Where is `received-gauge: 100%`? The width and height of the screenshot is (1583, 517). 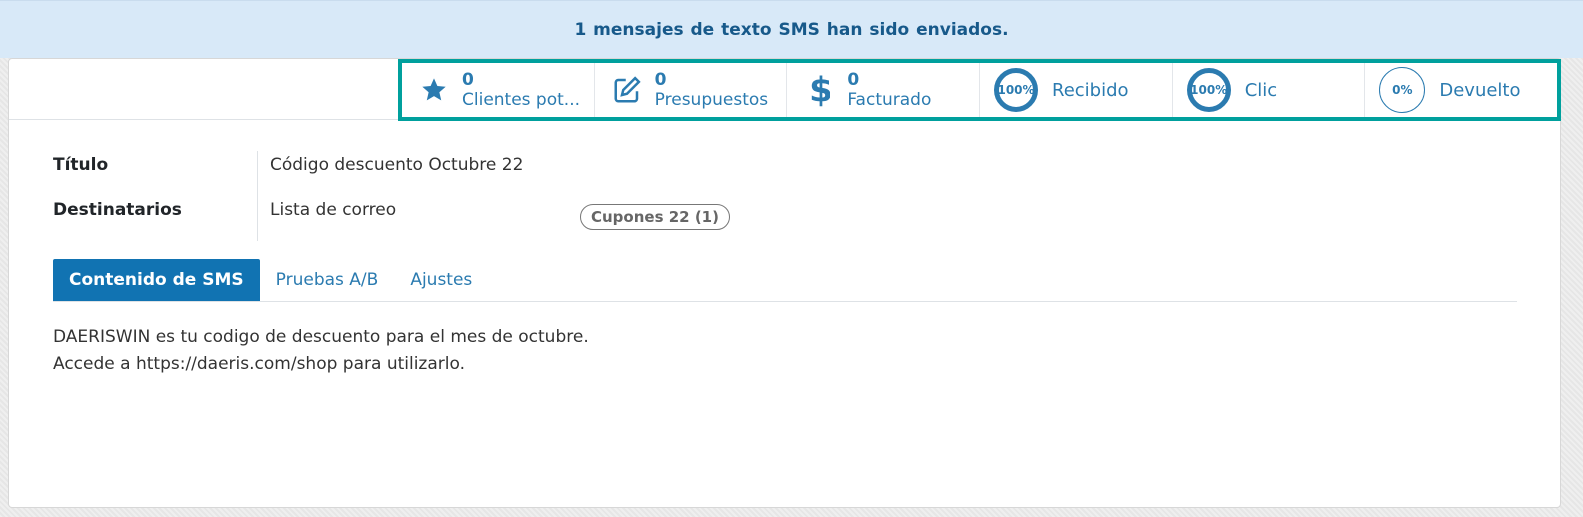 received-gauge: 100% is located at coordinates (1016, 90).